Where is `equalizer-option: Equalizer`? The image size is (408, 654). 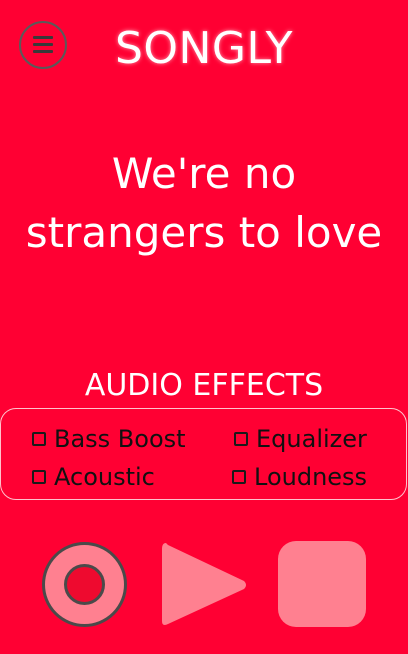
equalizer-option: Equalizer is located at coordinates (300, 439).